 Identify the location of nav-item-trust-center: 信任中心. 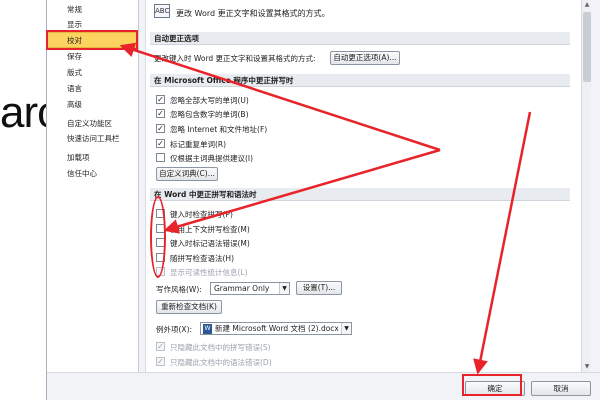
(92, 174).